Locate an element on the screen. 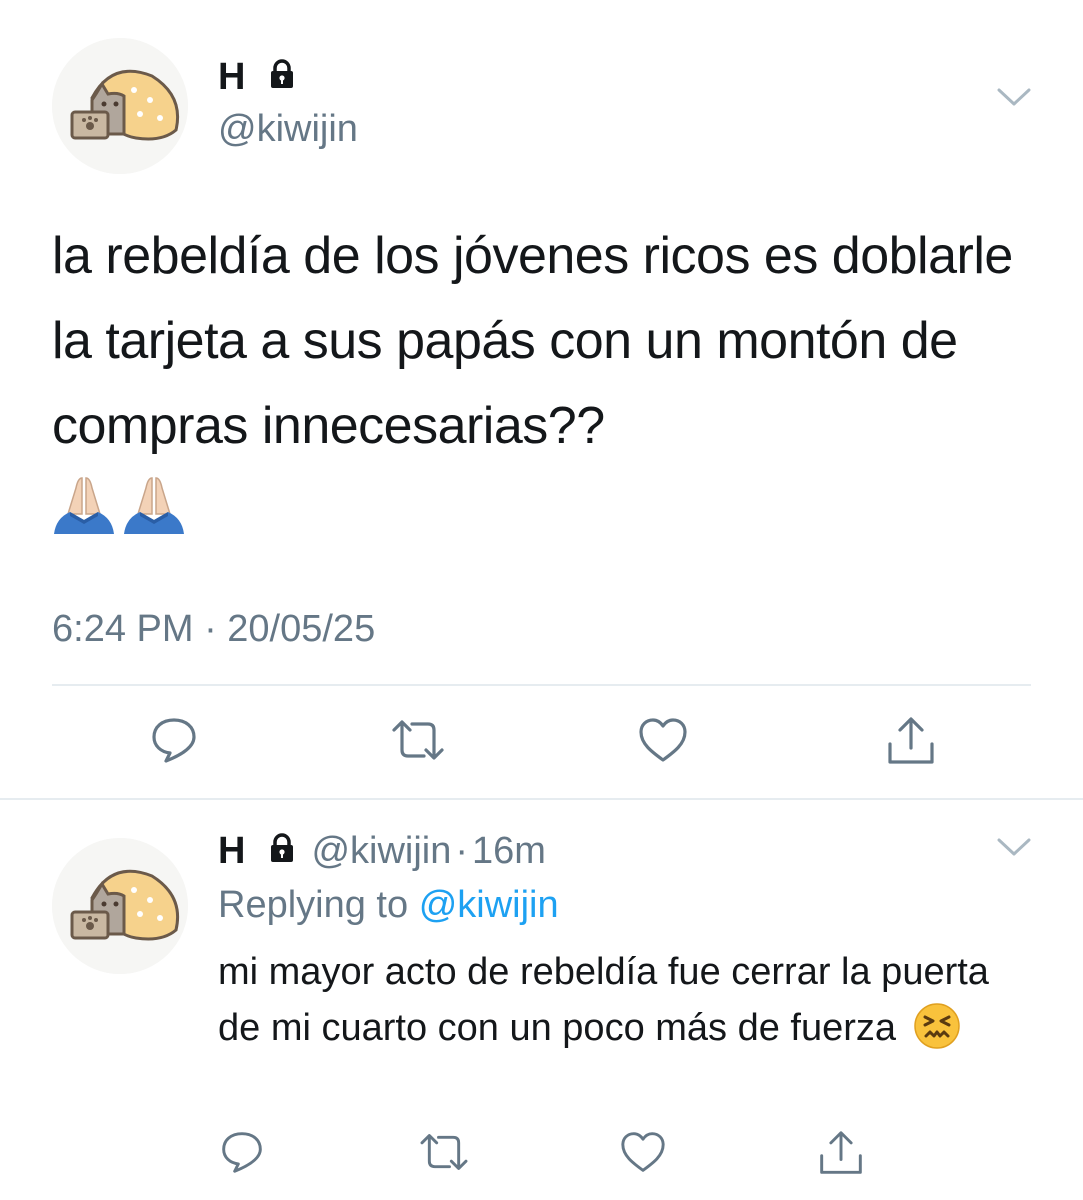 This screenshot has width=1083, height=1200. mention-link: @kiwijin is located at coordinates (489, 905).